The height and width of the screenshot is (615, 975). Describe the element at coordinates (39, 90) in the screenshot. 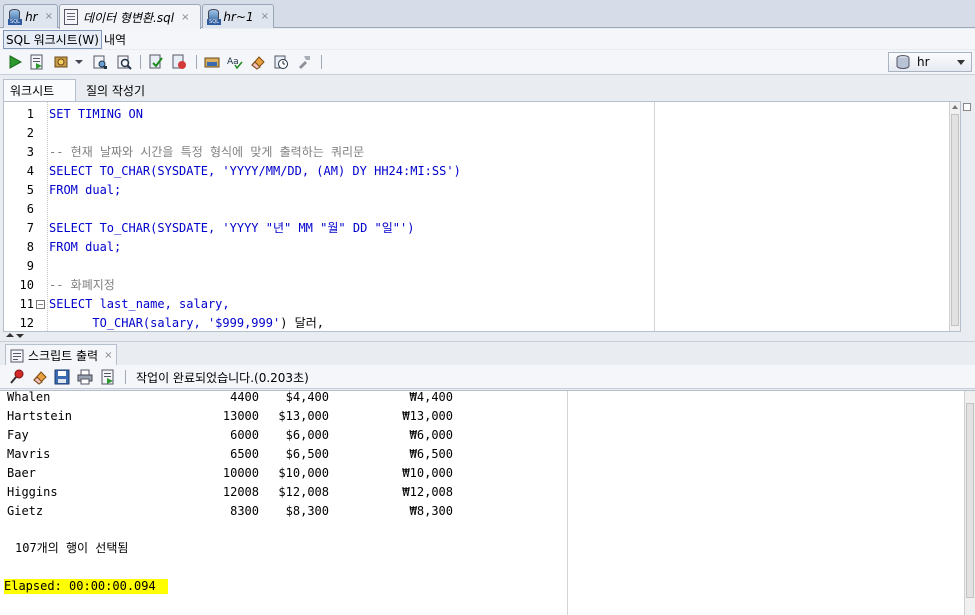

I see `tab-worksheet: 워크시트` at that location.